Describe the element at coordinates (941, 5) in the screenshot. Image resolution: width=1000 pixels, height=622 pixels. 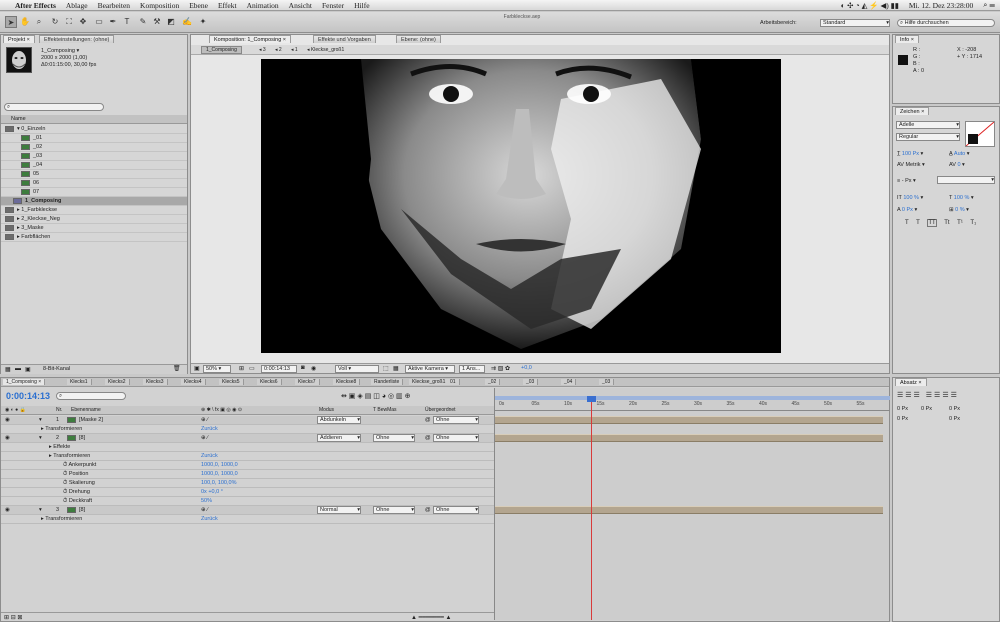
I see `menubar-clock: Mi. 12. Dez 23:28:00` at that location.